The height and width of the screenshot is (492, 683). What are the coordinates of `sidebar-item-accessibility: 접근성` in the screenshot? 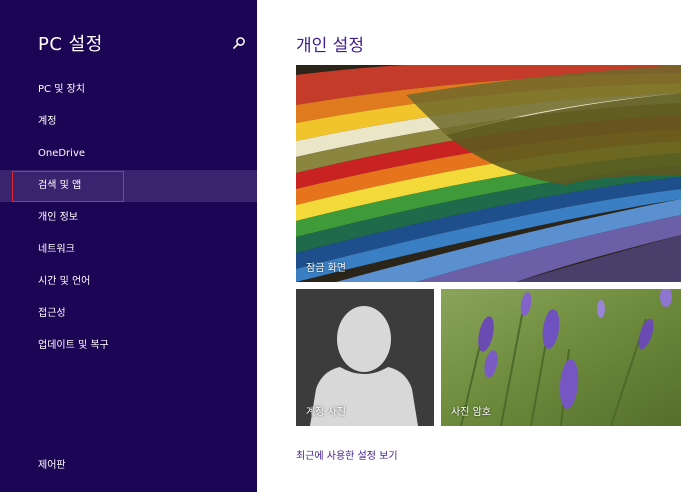 It's located at (128, 314).